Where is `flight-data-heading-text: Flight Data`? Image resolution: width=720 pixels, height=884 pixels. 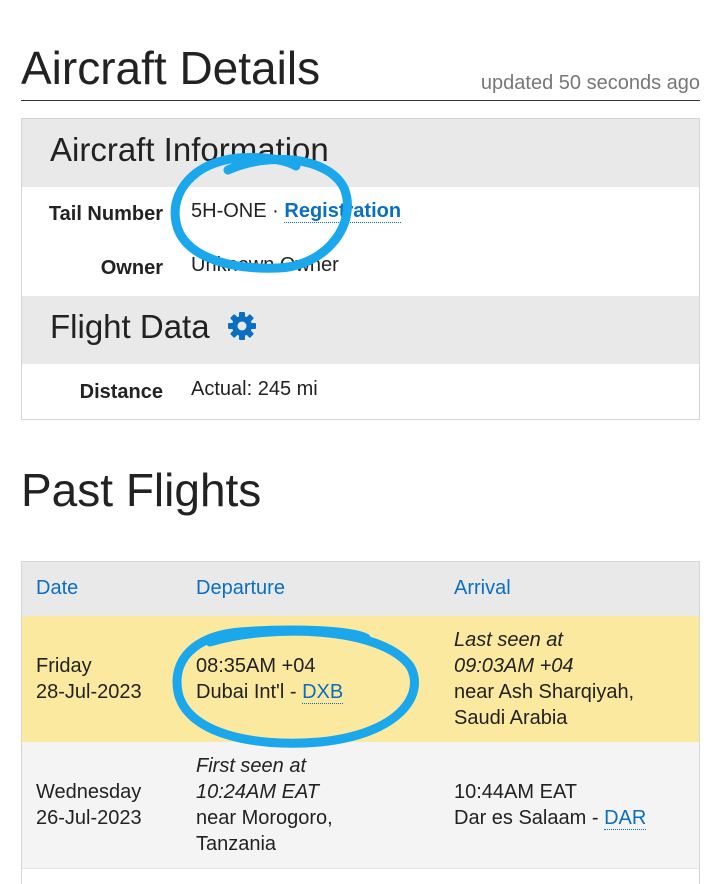 flight-data-heading-text: Flight Data is located at coordinates (130, 326).